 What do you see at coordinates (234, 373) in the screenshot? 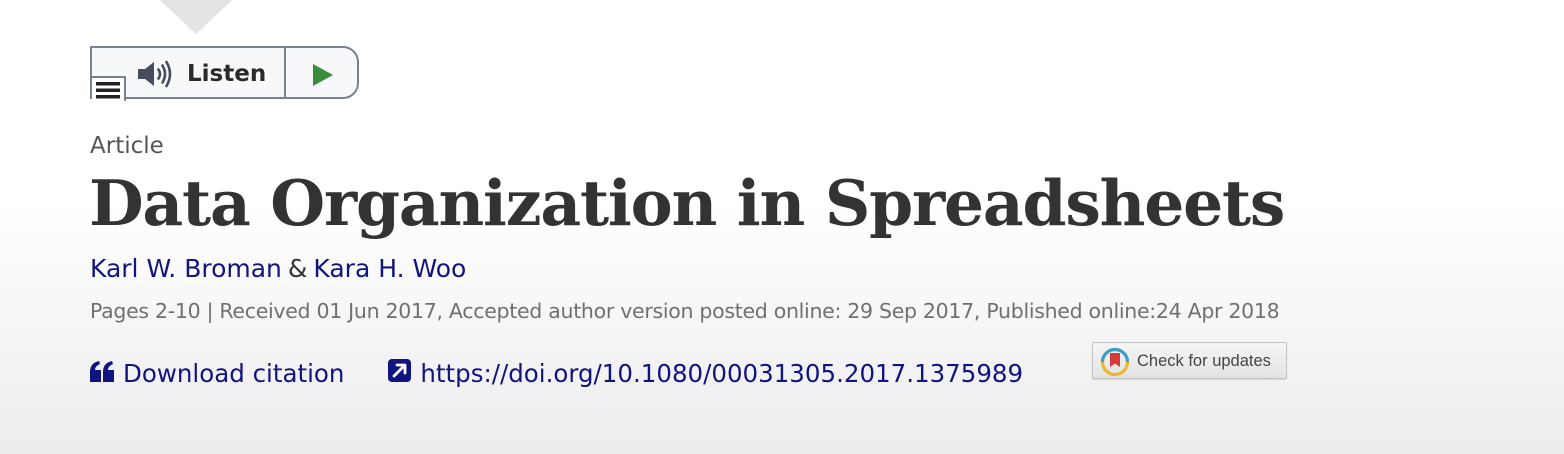
I see `download-citation-label: Download citation` at bounding box center [234, 373].